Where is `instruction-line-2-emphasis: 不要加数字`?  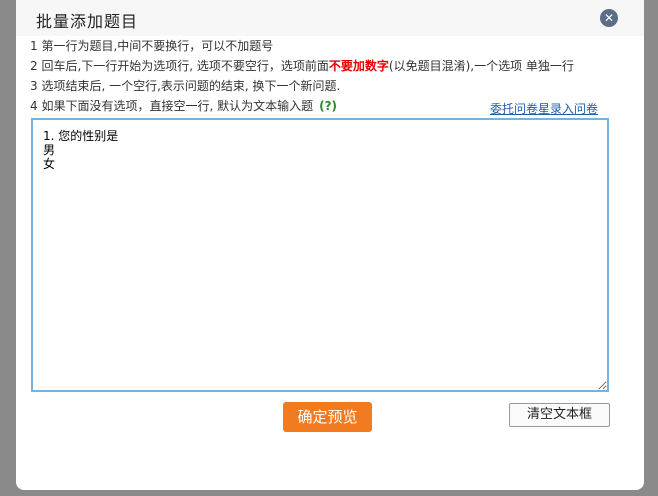 instruction-line-2-emphasis: 不要加数字 is located at coordinates (358, 66).